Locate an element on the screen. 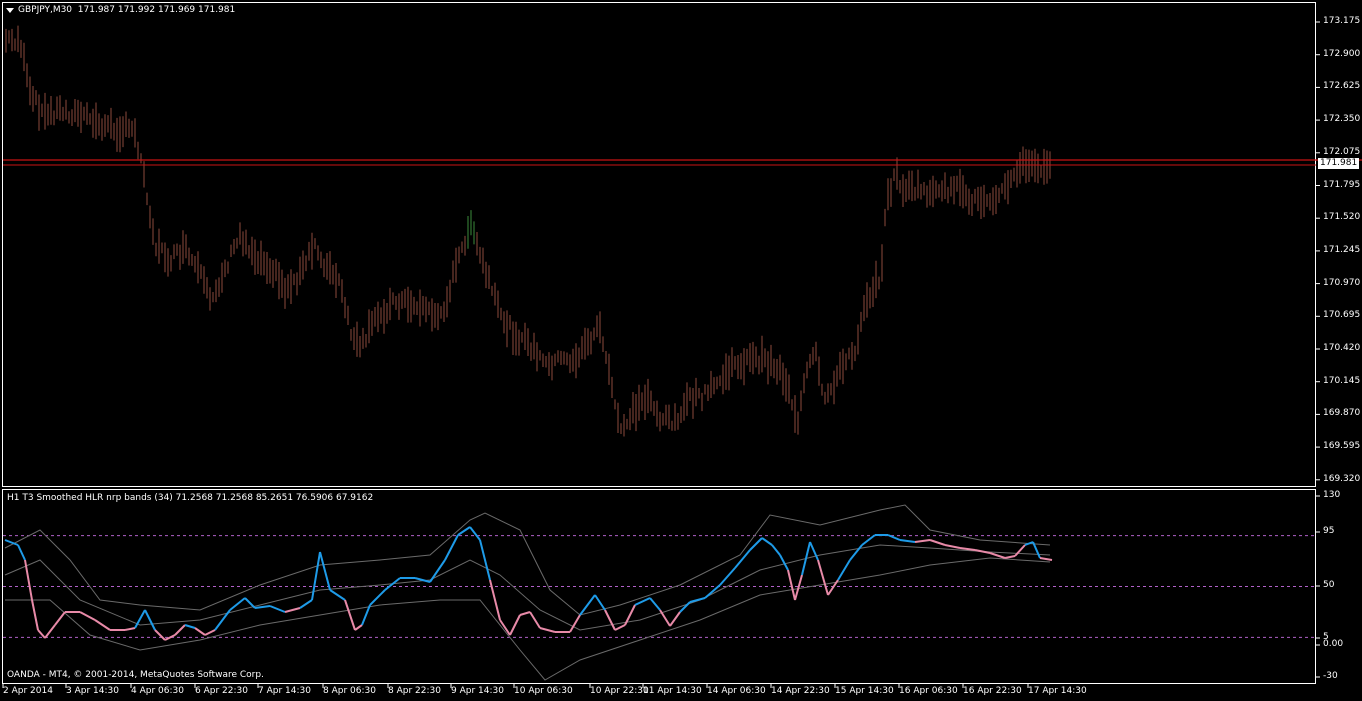 The width and height of the screenshot is (1362, 701). time-axis-label: 4 Apr 06:30 is located at coordinates (157, 691).